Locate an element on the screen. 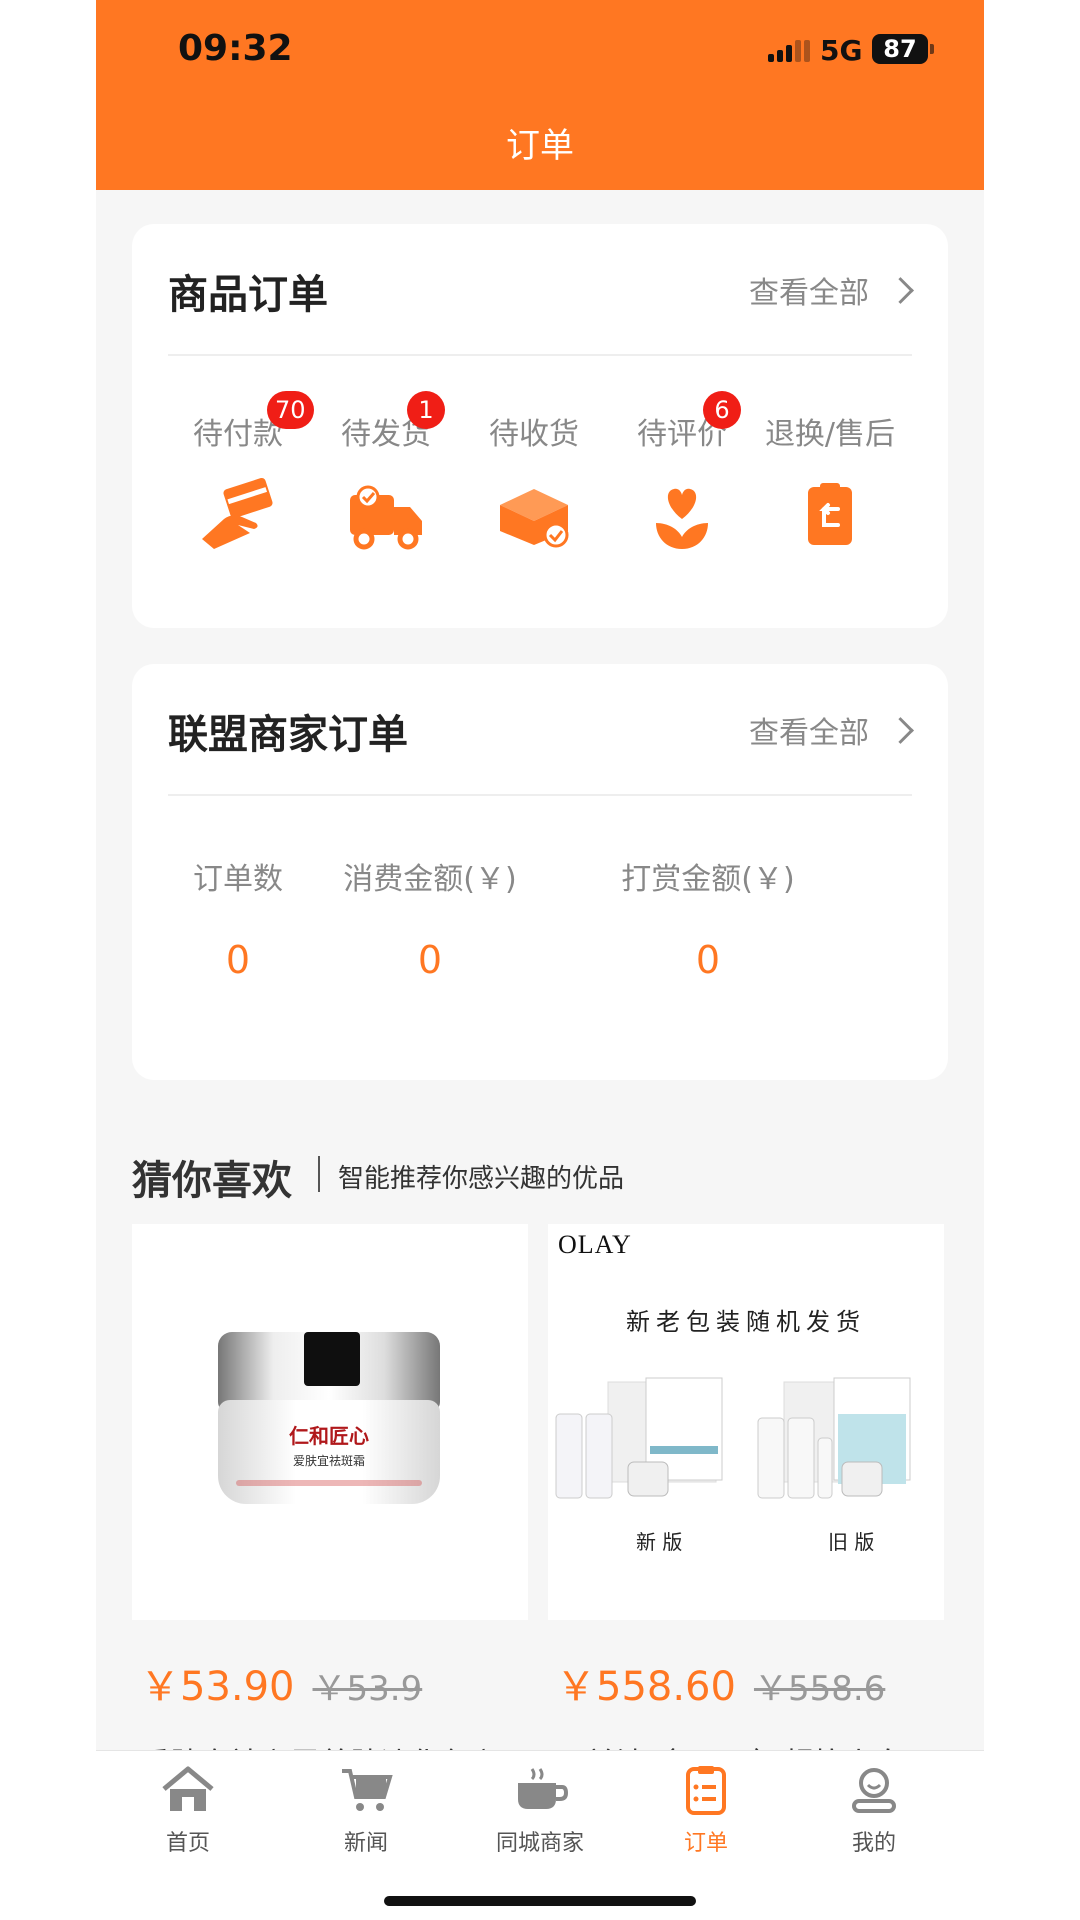  product-price: ￥558.60 ￥558.6 is located at coordinates (720, 1683).